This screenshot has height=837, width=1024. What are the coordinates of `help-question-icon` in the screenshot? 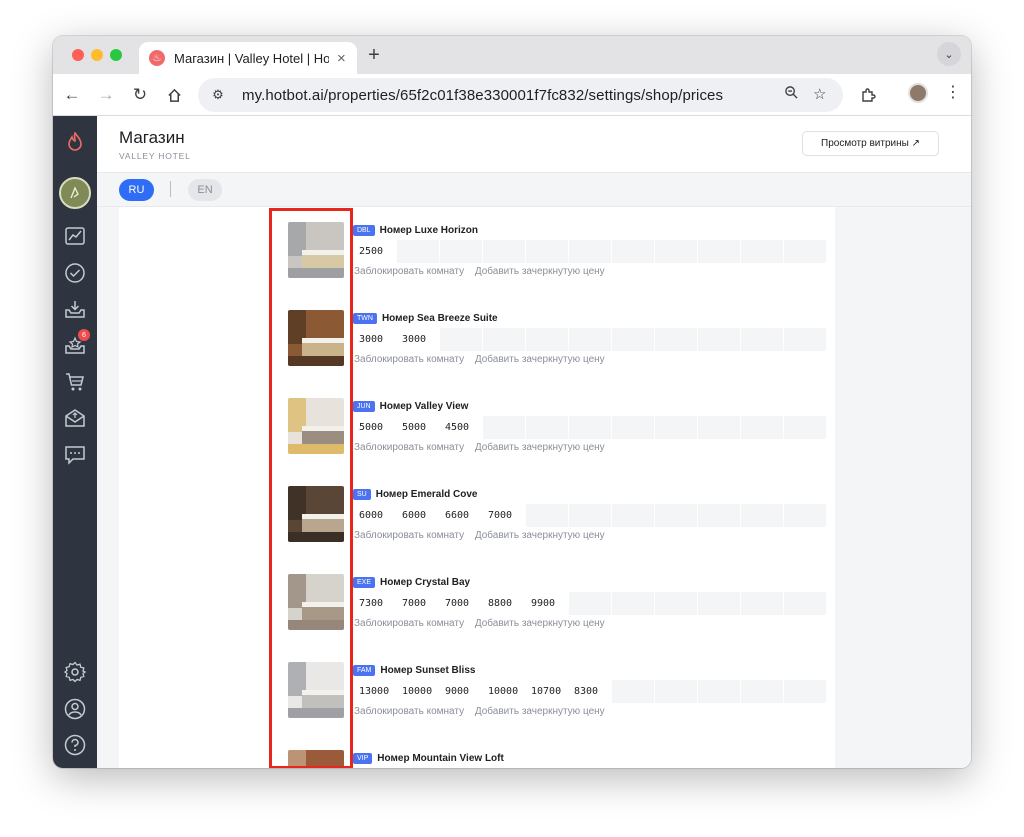 It's located at (75, 745).